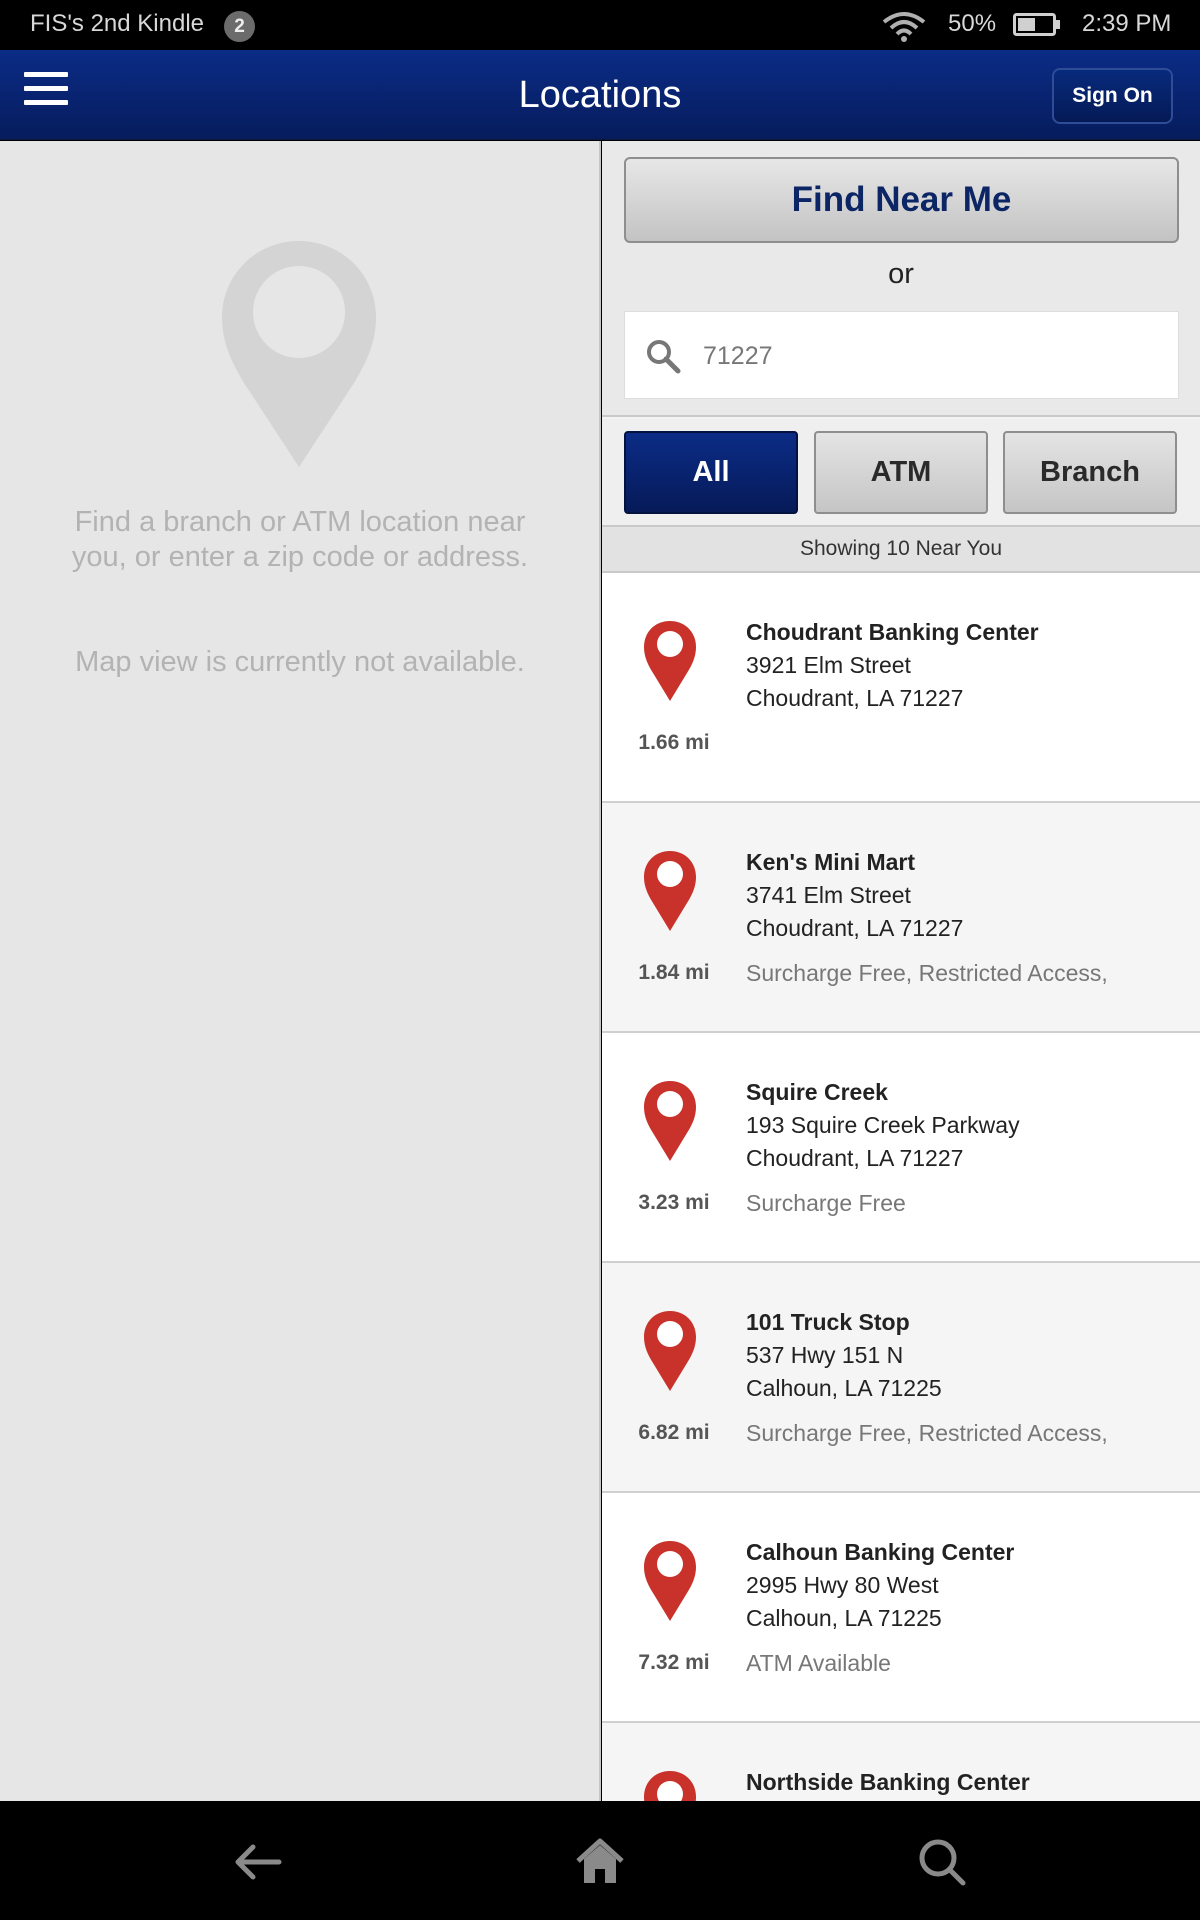 The image size is (1200, 1920). Describe the element at coordinates (883, 1125) in the screenshot. I see `location-street: 193 Squire Creek Parkway` at that location.